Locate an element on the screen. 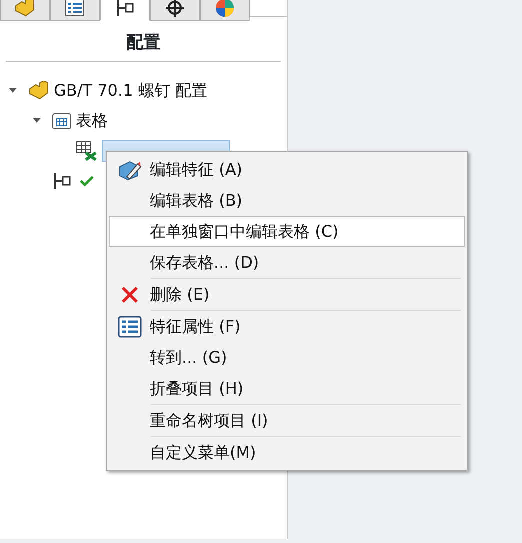 The height and width of the screenshot is (543, 522). menu-item: 转到... (G) is located at coordinates (287, 357).